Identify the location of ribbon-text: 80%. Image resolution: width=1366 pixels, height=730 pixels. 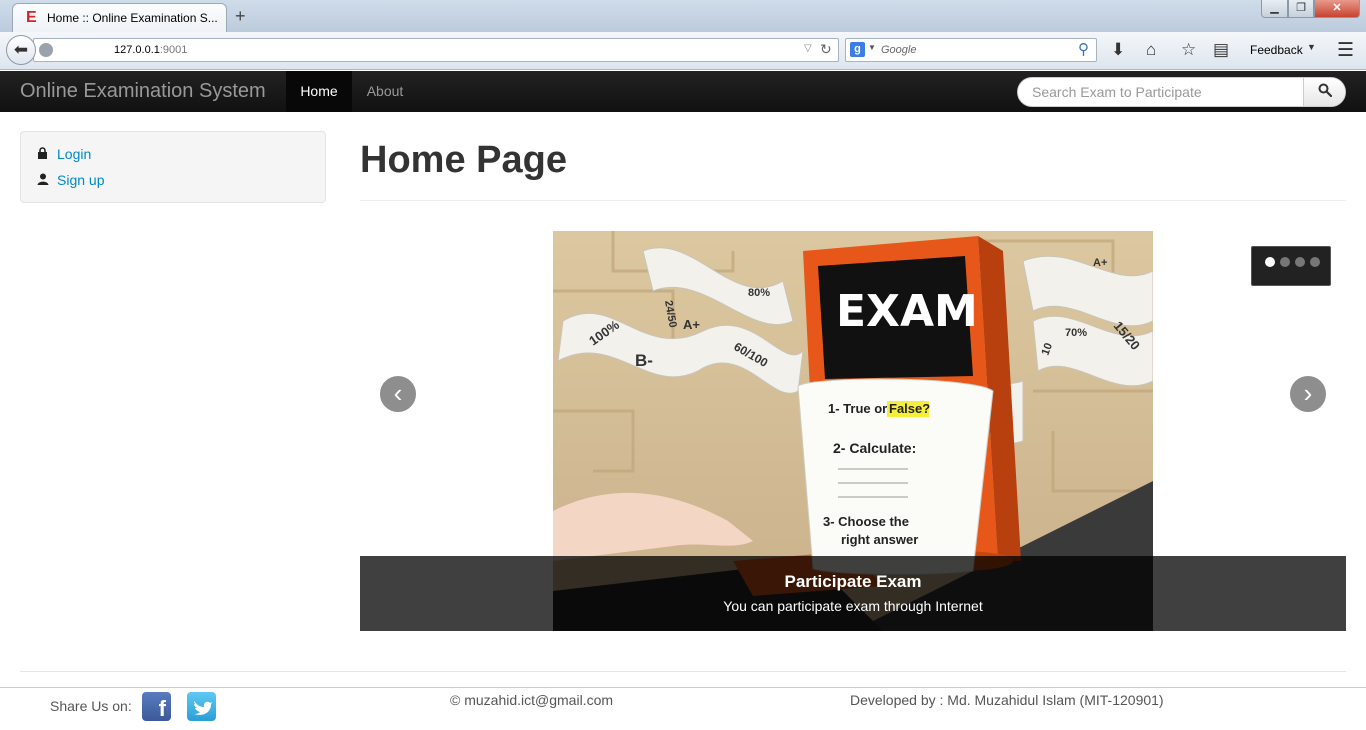
(759, 293).